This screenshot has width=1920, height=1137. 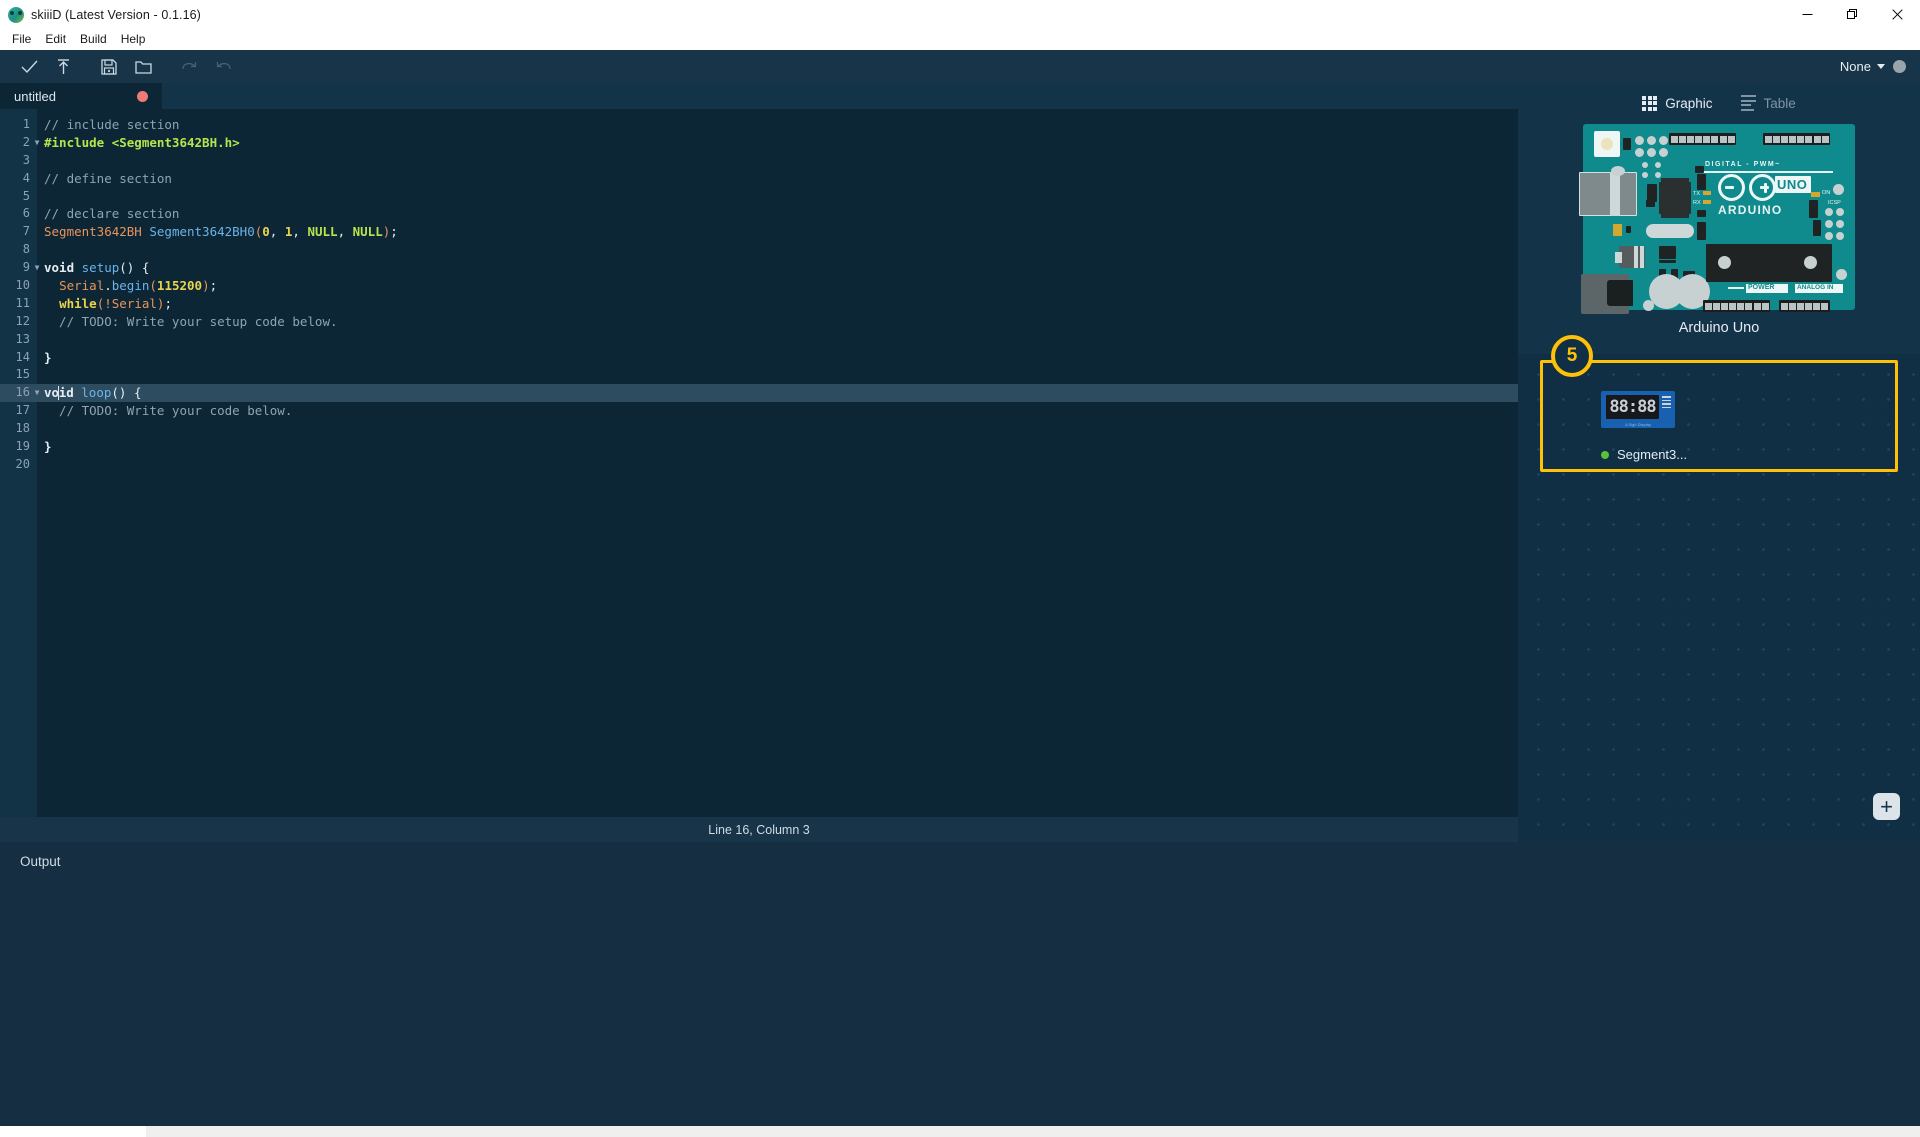 I want to click on code-line: 11 while(!Serial);, so click(x=759, y=304).